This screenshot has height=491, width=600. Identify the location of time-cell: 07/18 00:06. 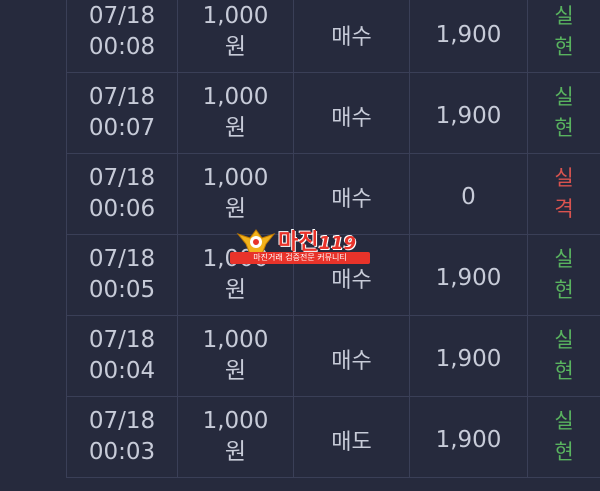
(122, 194).